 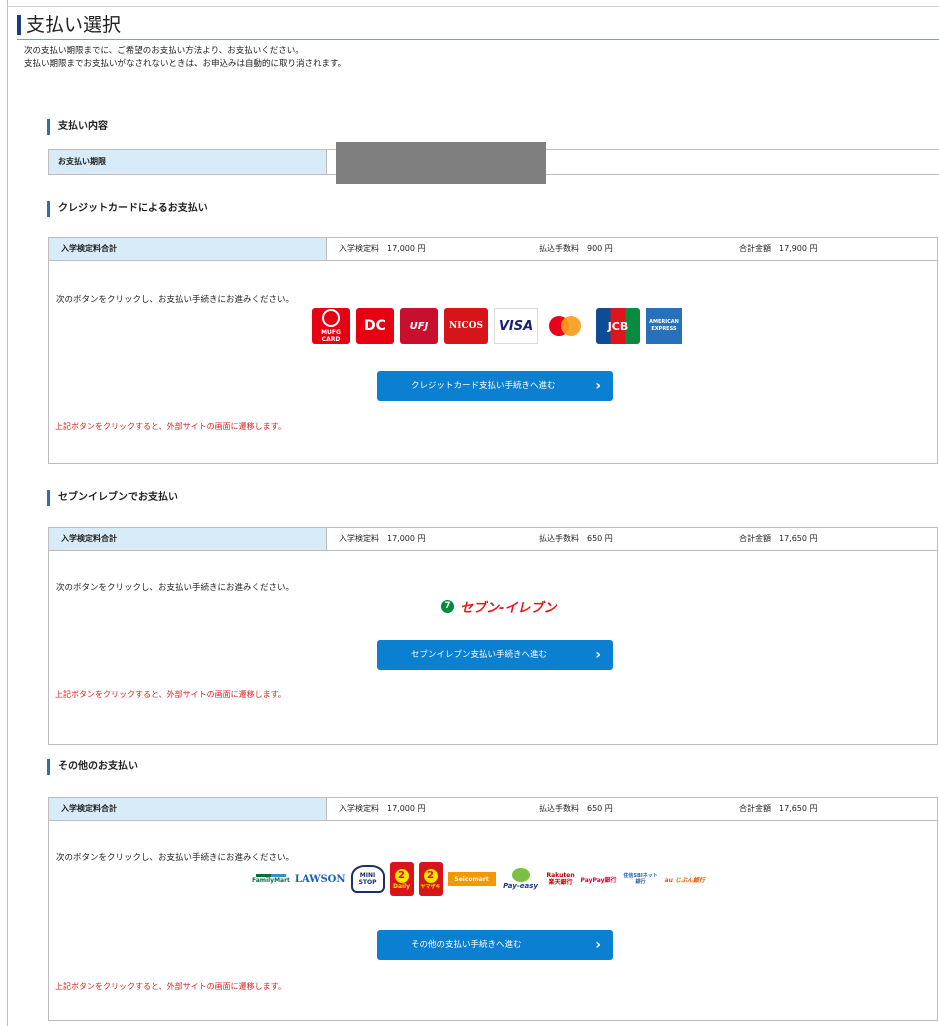 I want to click on credit-exam-fee: 入学検定料 17,000 円, so click(x=382, y=248).